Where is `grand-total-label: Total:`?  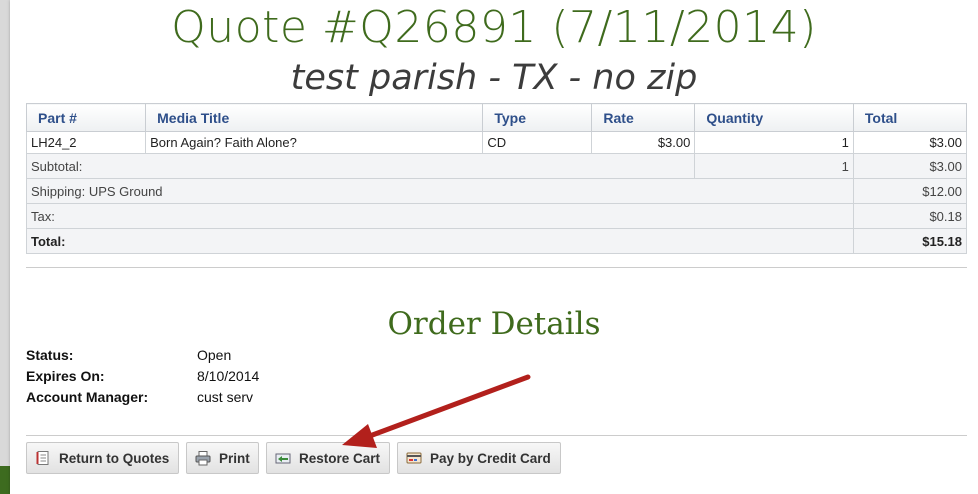
grand-total-label: Total: is located at coordinates (440, 241).